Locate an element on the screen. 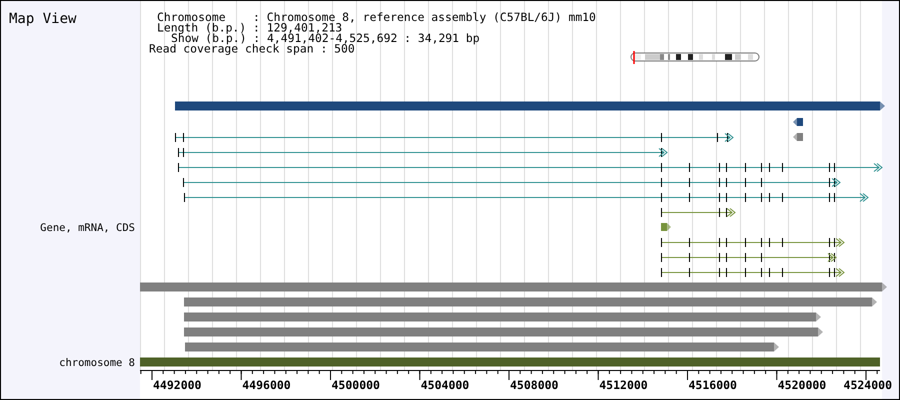  axis-tick-label: 4512000 is located at coordinates (623, 385).